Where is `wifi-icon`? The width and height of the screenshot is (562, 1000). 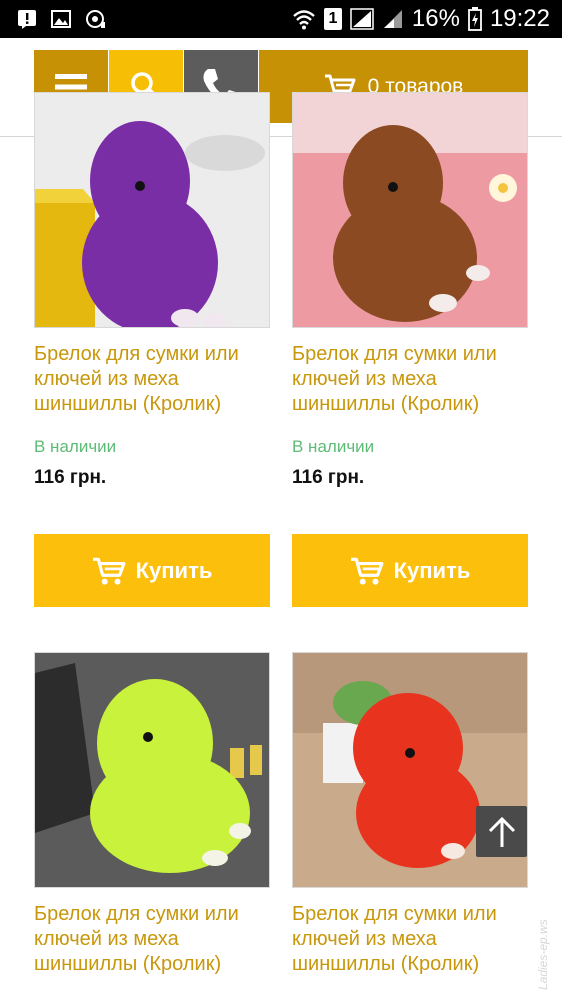 wifi-icon is located at coordinates (304, 20).